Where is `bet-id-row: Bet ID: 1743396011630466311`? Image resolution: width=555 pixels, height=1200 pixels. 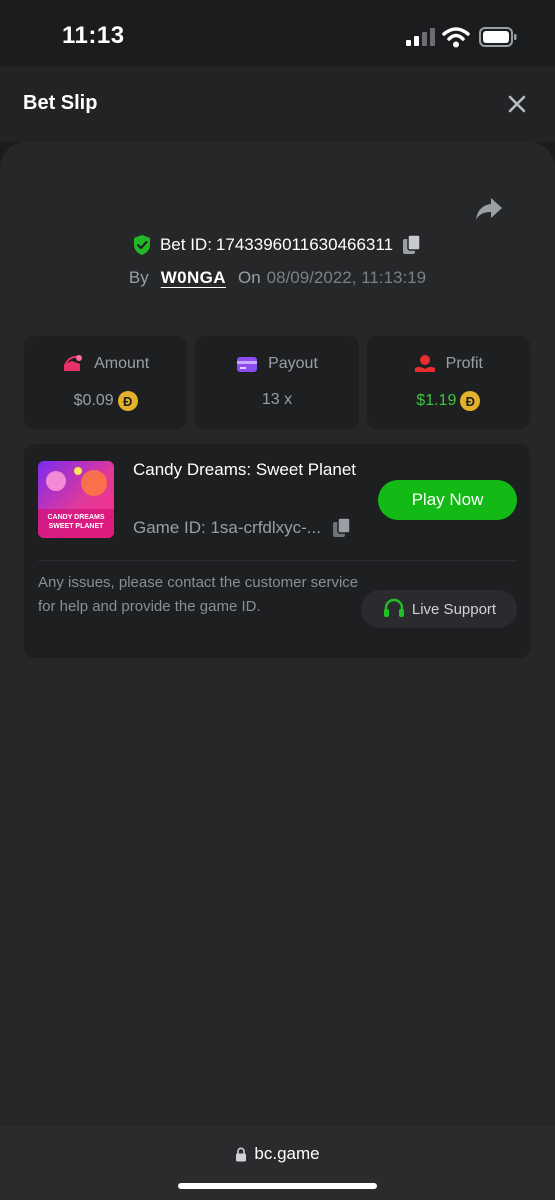 bet-id-row: Bet ID: 1743396011630466311 is located at coordinates (277, 245).